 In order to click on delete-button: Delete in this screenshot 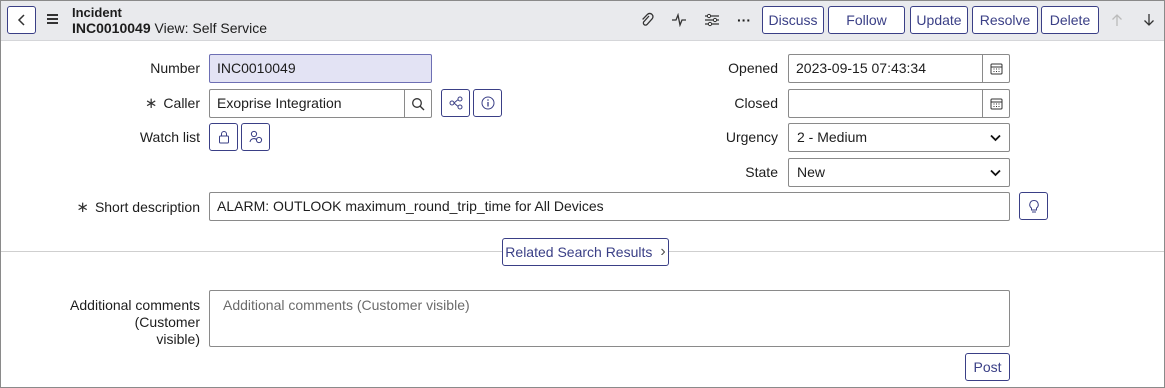, I will do `click(1070, 20)`.